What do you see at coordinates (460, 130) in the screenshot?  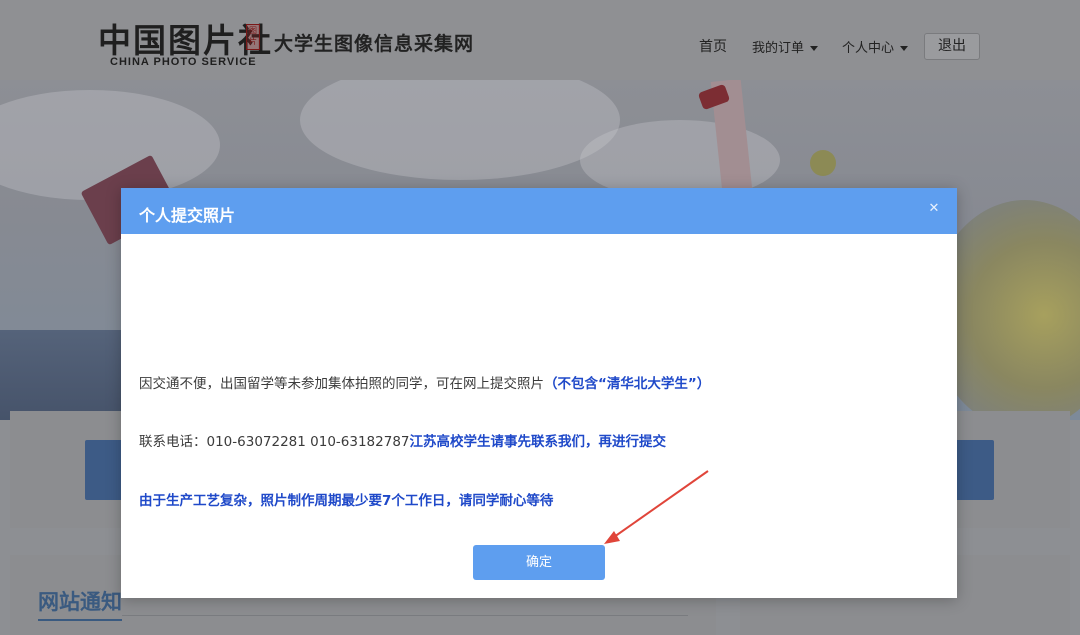 I see `banner-cloud` at bounding box center [460, 130].